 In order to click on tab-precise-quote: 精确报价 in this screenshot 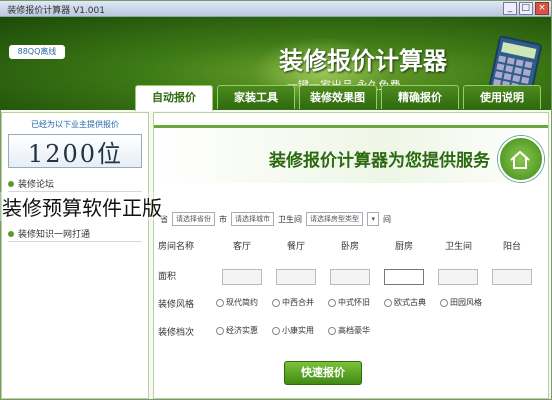, I will do `click(420, 97)`.